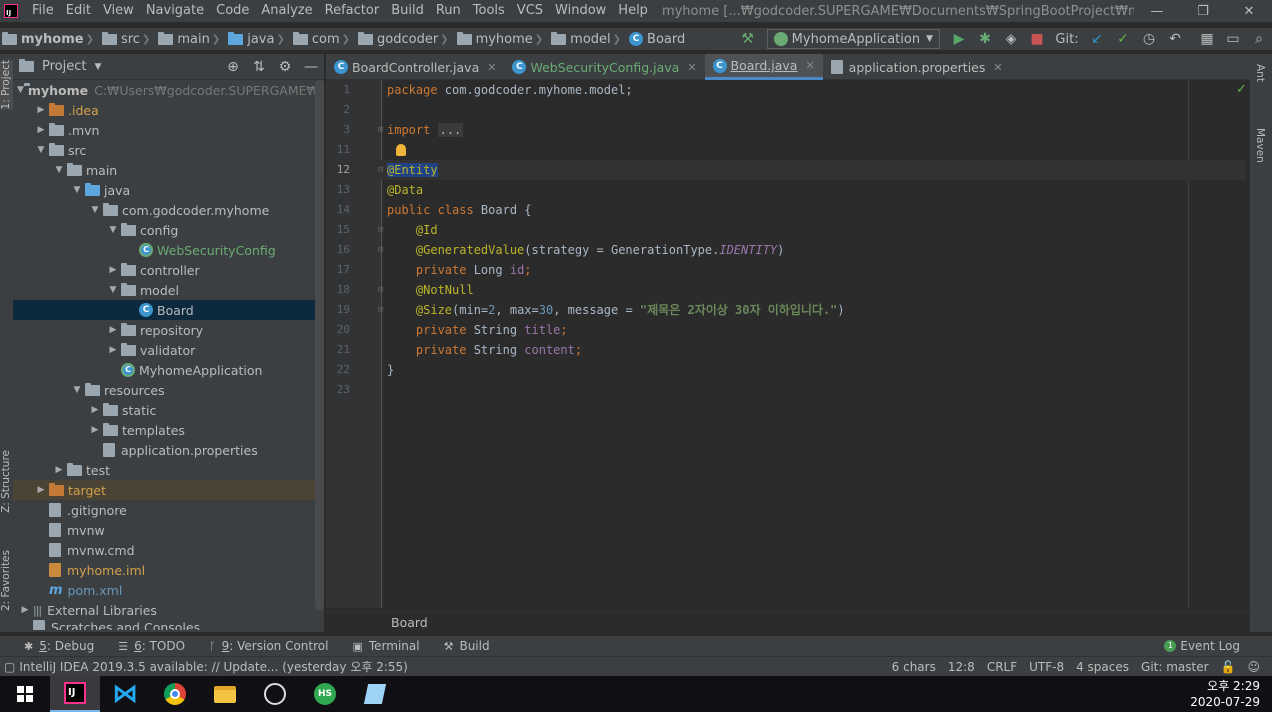 The width and height of the screenshot is (1272, 712). I want to click on indent-setting: 4 spaces, so click(1102, 667).